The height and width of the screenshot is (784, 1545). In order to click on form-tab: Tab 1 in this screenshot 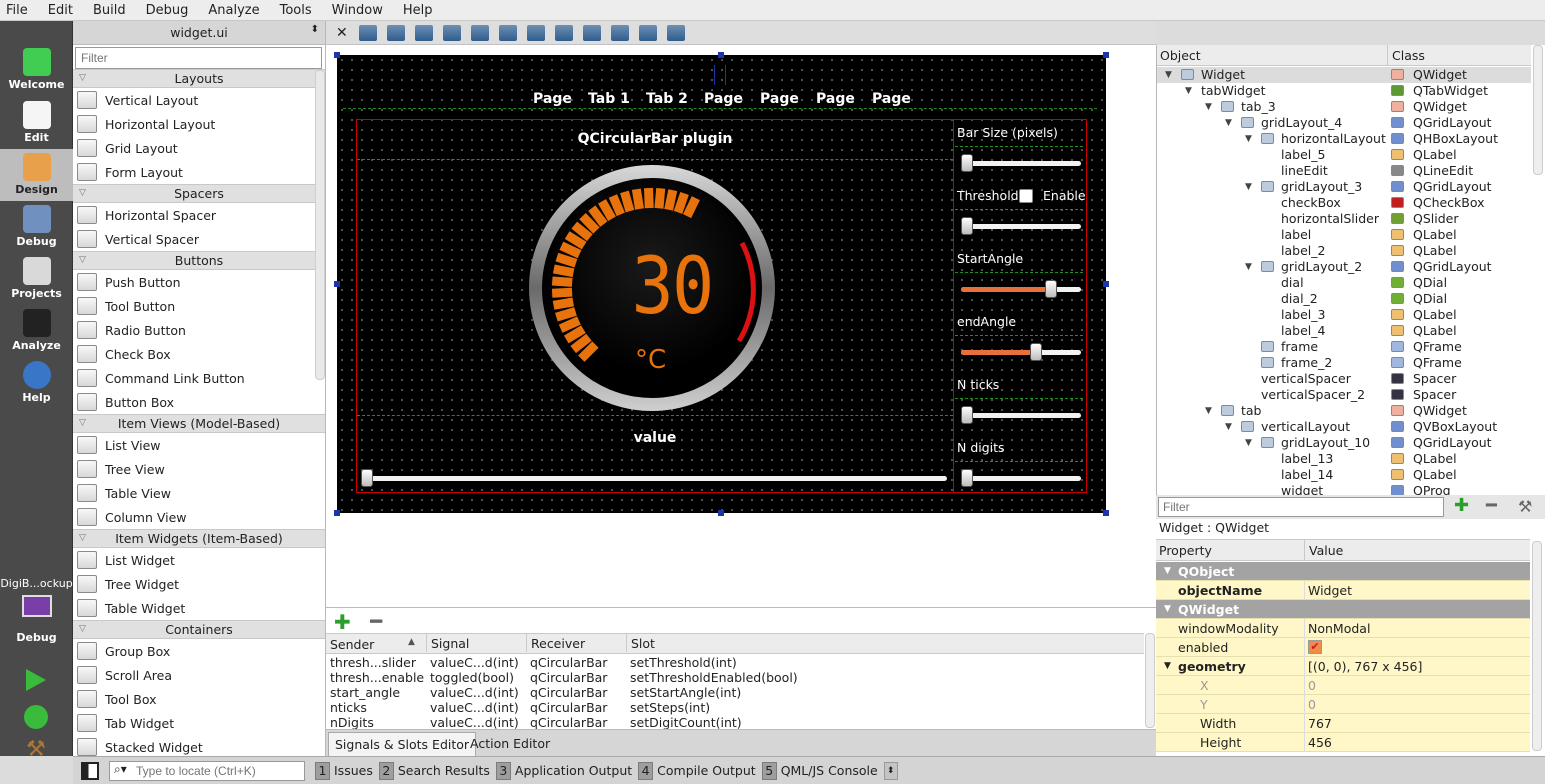, I will do `click(609, 99)`.